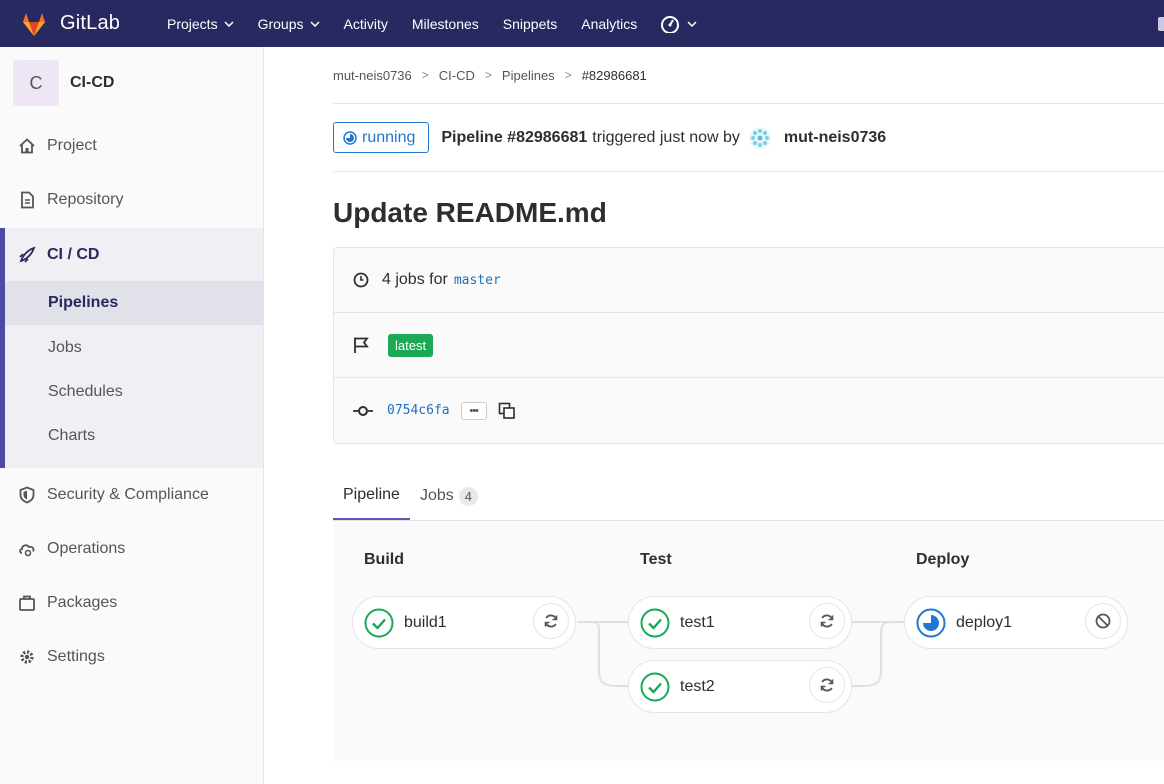 This screenshot has width=1164, height=784. I want to click on sidebar-subitem-label: Pipelines, so click(83, 302).